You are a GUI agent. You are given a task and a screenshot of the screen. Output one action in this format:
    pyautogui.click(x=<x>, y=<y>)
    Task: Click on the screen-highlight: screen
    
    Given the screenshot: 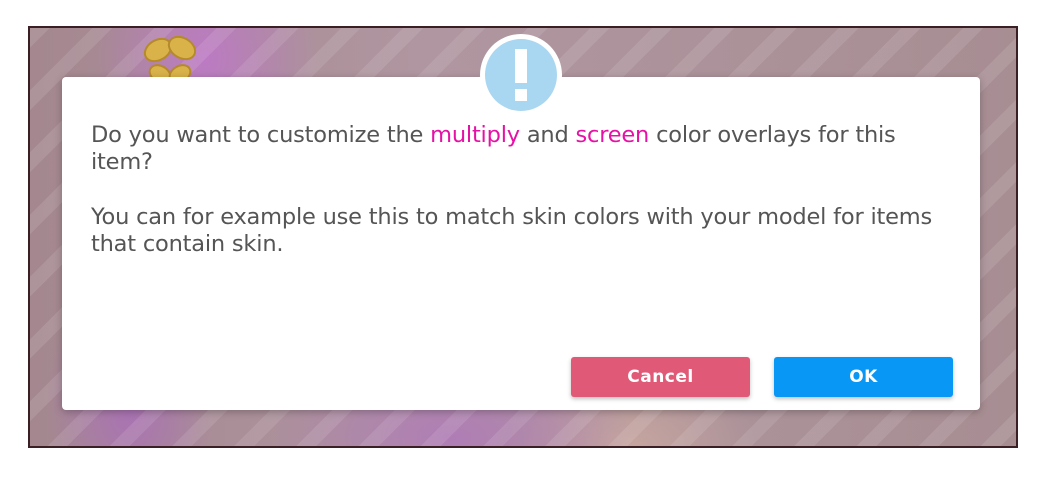 What is the action you would take?
    pyautogui.click(x=612, y=135)
    